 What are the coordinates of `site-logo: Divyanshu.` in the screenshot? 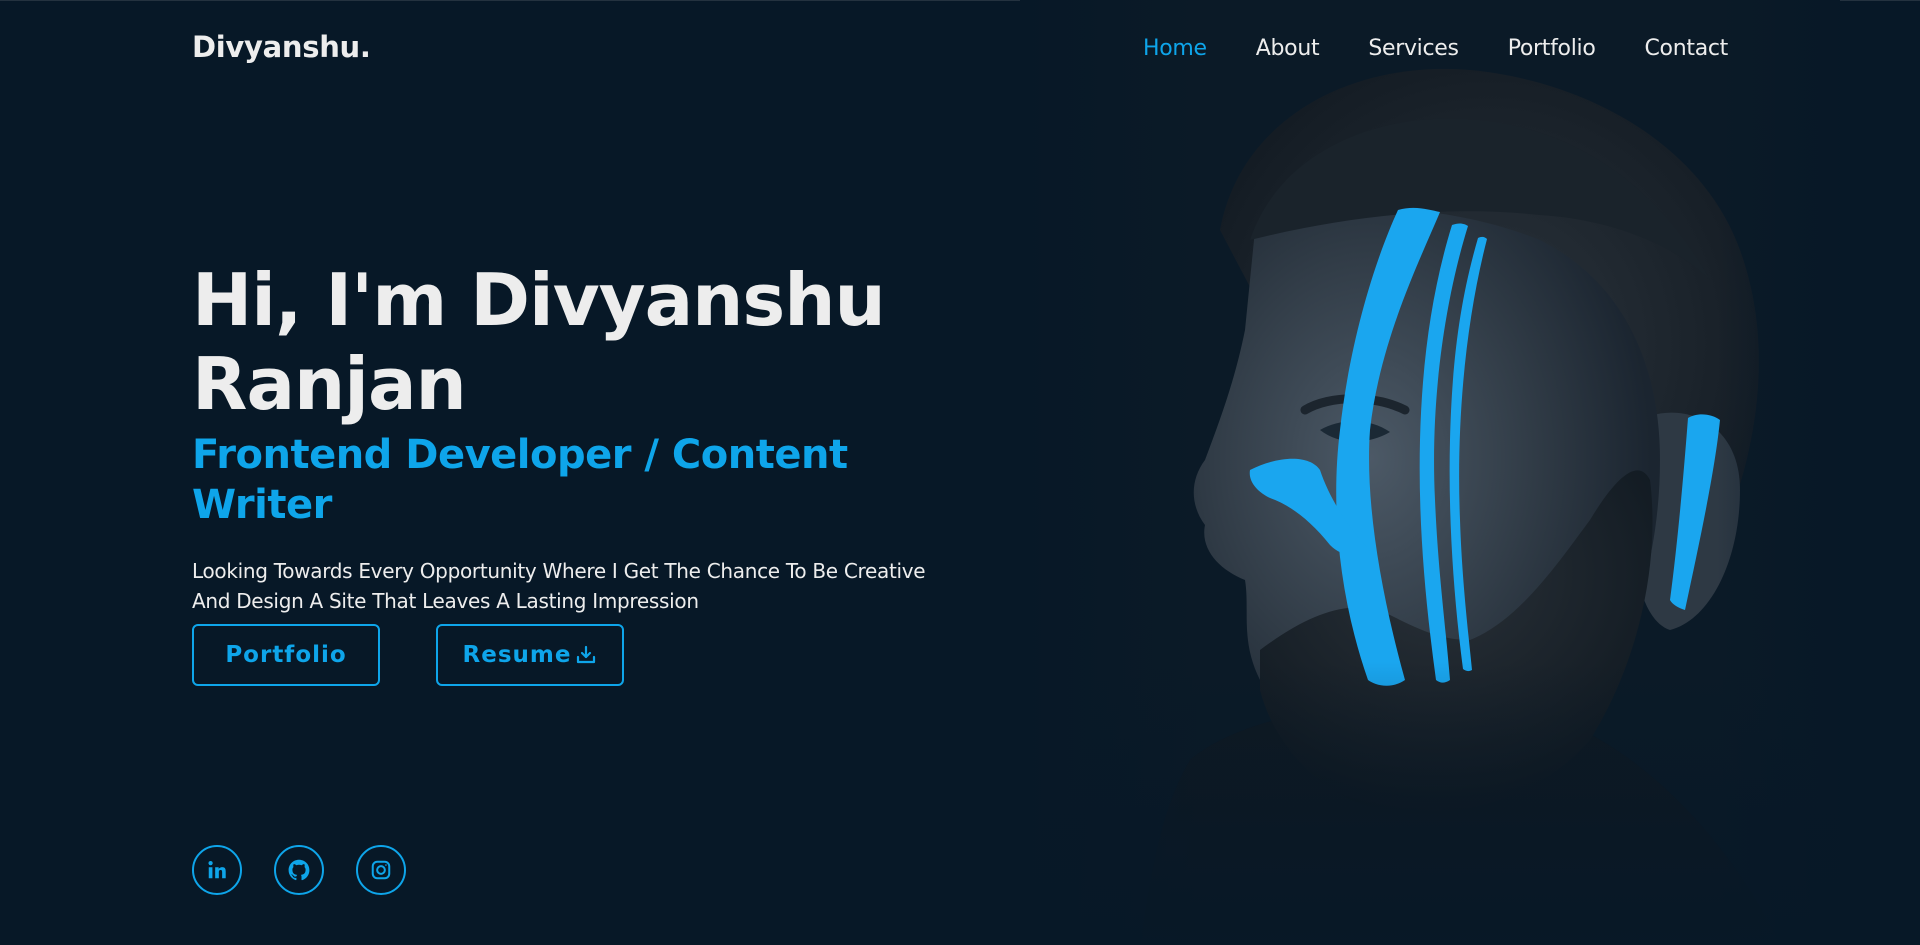 It's located at (281, 47).